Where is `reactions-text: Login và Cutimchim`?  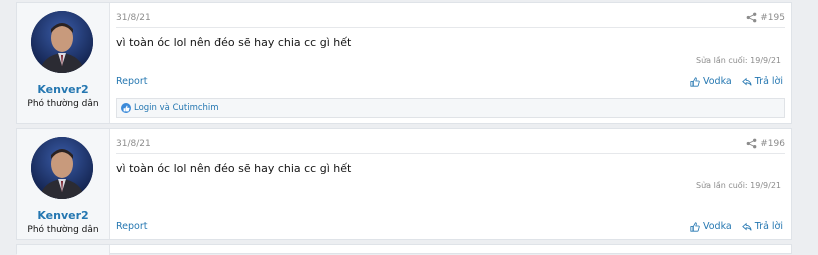
reactions-text: Login và Cutimchim is located at coordinates (176, 108).